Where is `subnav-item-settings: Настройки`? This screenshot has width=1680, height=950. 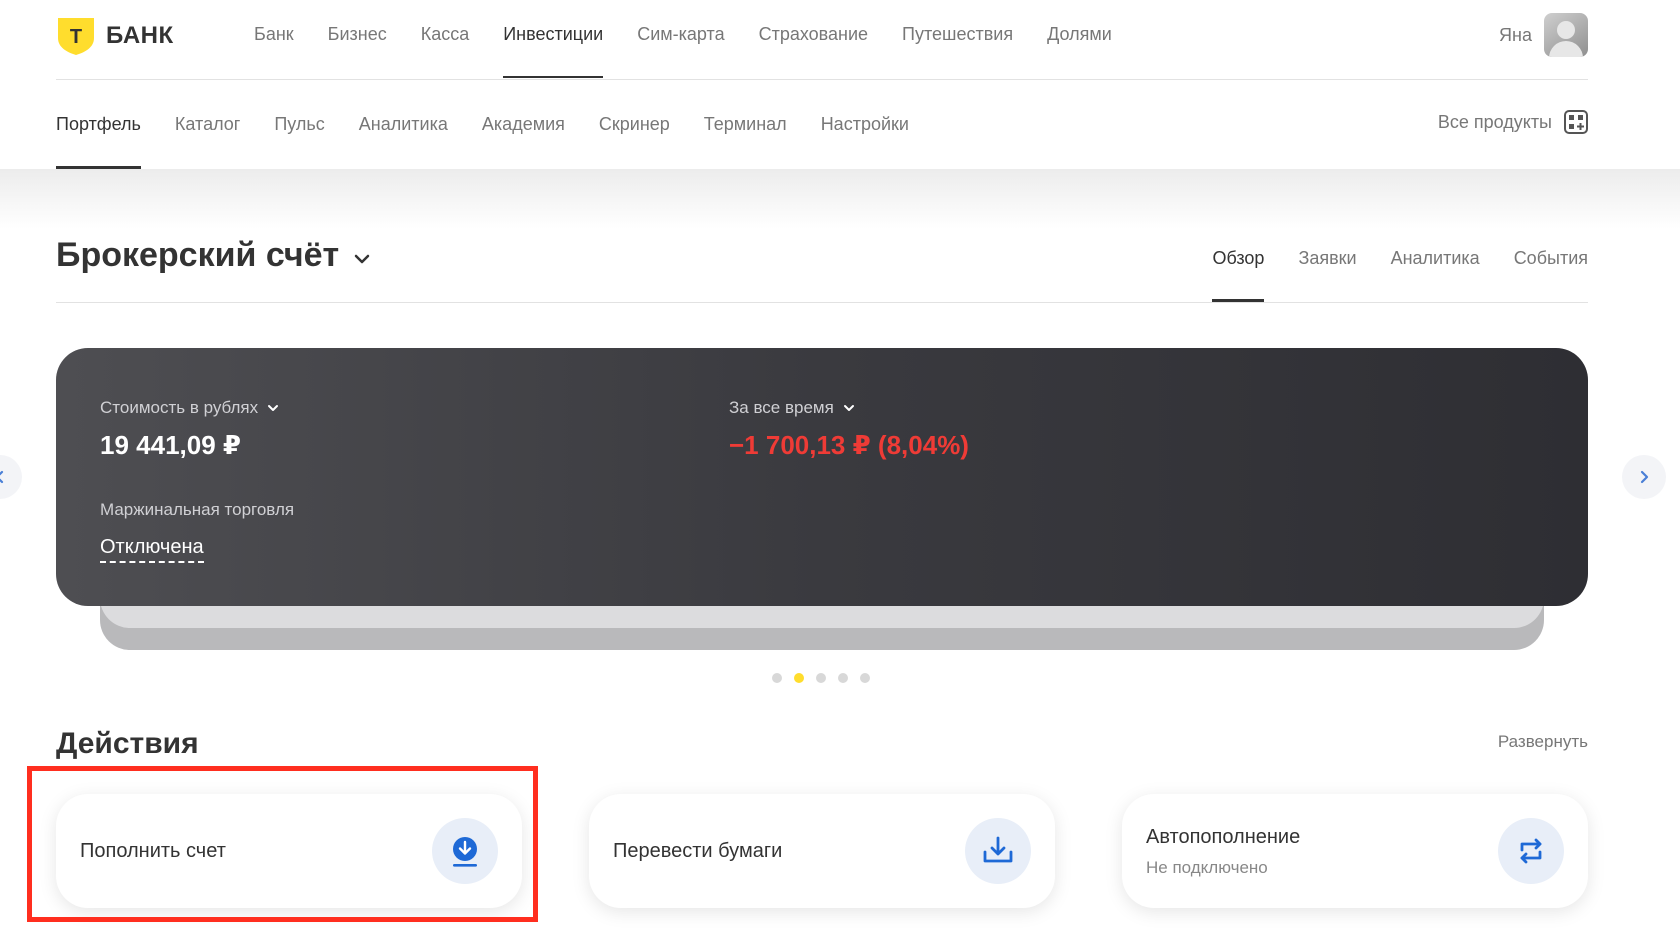
subnav-item-settings: Настройки is located at coordinates (865, 124).